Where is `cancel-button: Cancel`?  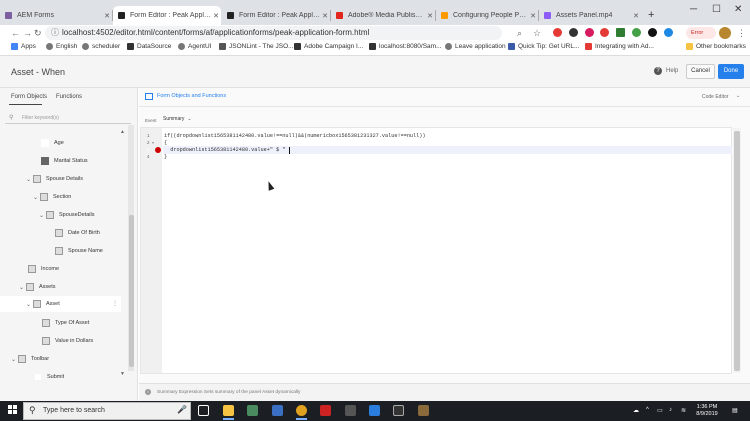 cancel-button: Cancel is located at coordinates (700, 71).